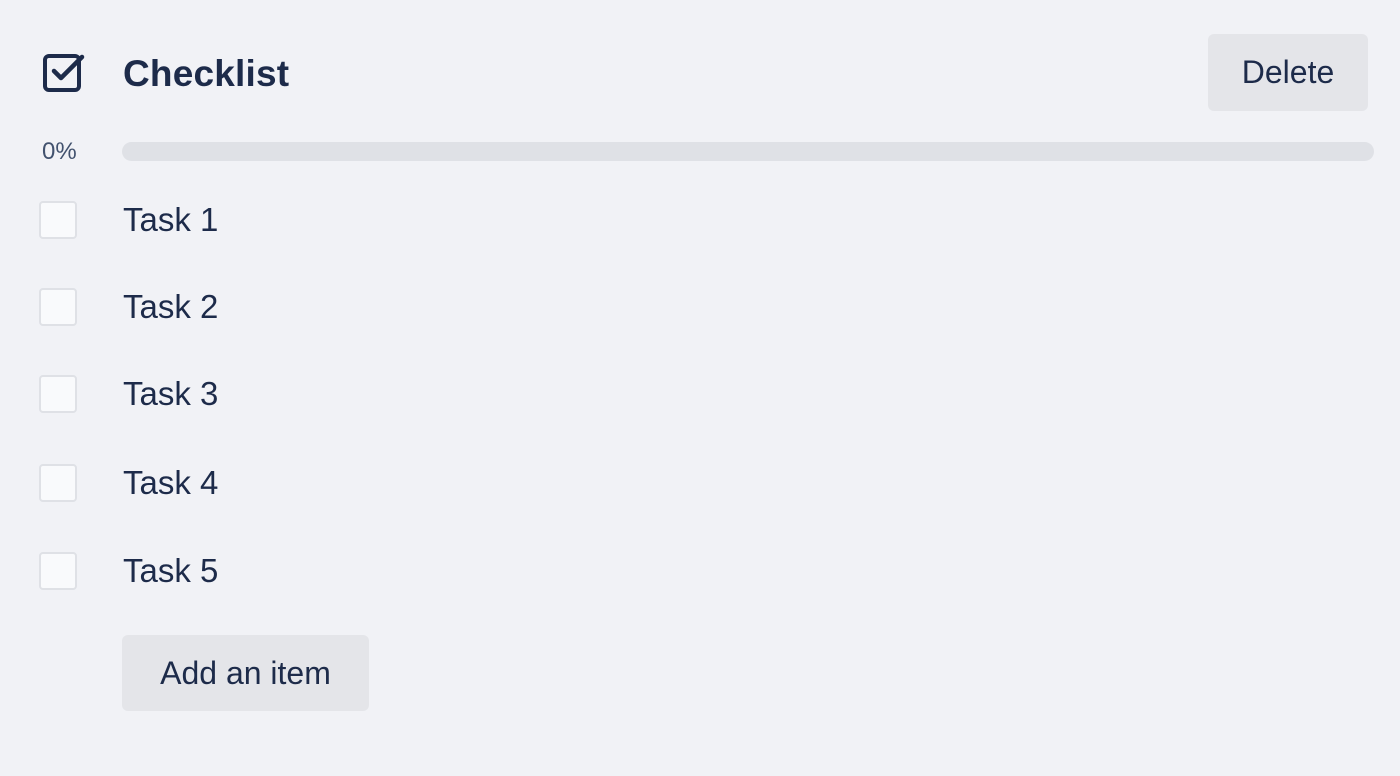 The width and height of the screenshot is (1400, 776). I want to click on delete-button: Delete, so click(1288, 72).